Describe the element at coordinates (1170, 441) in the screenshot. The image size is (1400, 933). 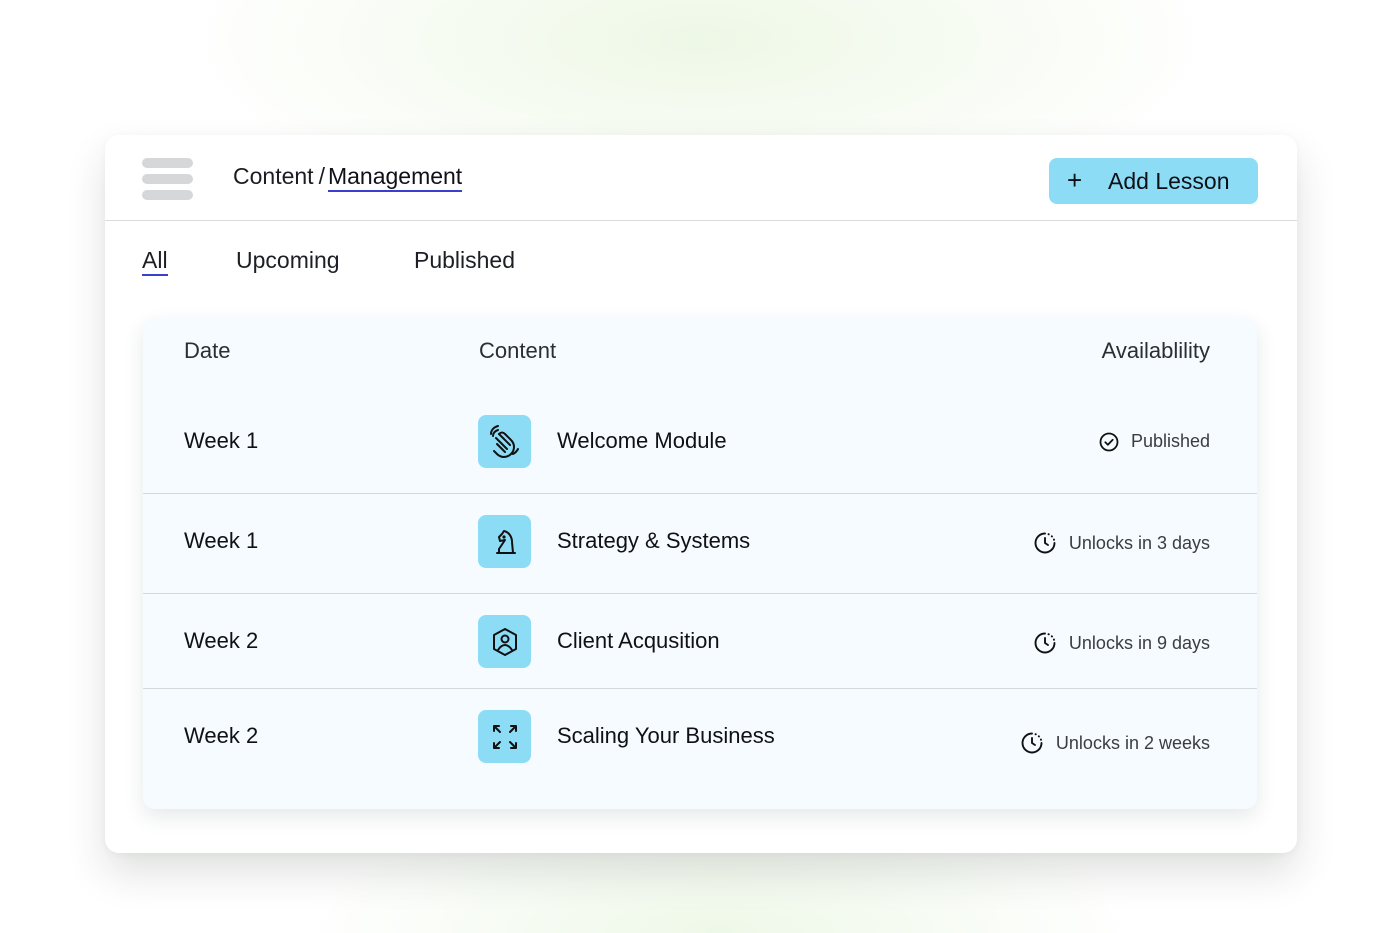
I see `availability-text: Published` at that location.